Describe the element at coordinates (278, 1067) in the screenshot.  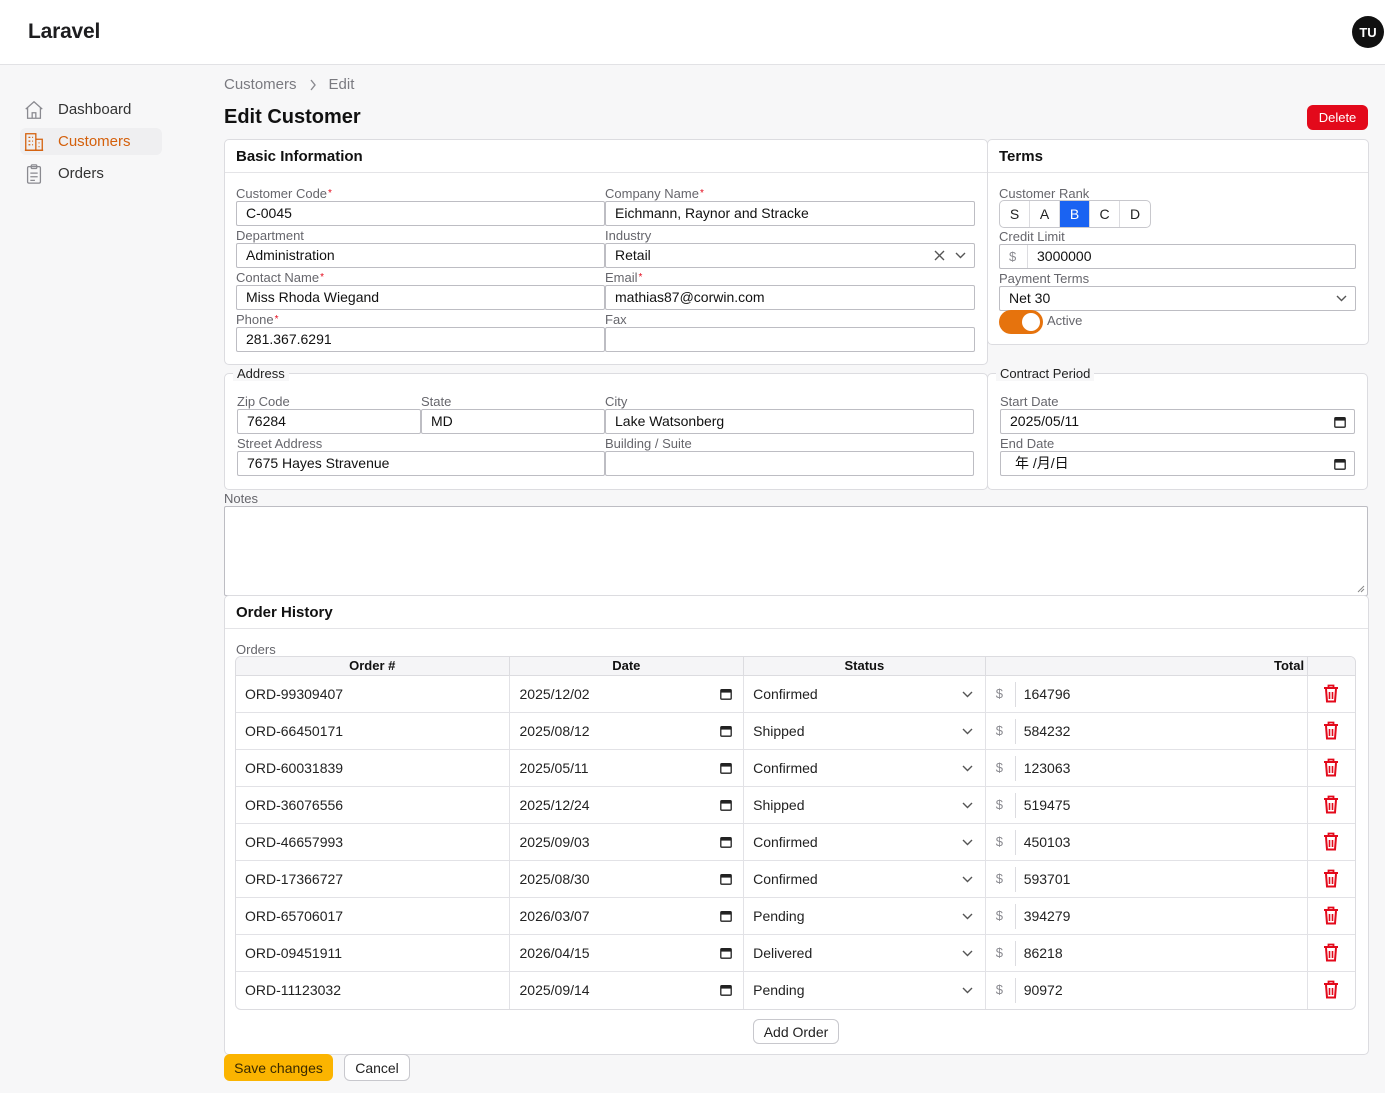
I see `save-changes-button: Save changes` at that location.